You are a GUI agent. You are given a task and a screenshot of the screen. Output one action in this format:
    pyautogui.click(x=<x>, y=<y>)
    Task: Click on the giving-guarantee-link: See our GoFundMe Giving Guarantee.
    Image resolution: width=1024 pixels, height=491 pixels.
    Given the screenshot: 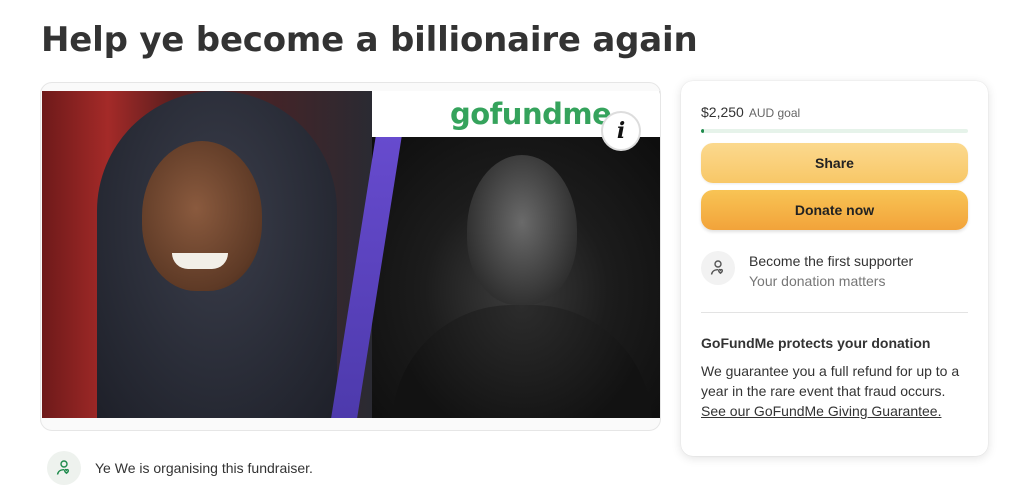 What is the action you would take?
    pyautogui.click(x=821, y=411)
    